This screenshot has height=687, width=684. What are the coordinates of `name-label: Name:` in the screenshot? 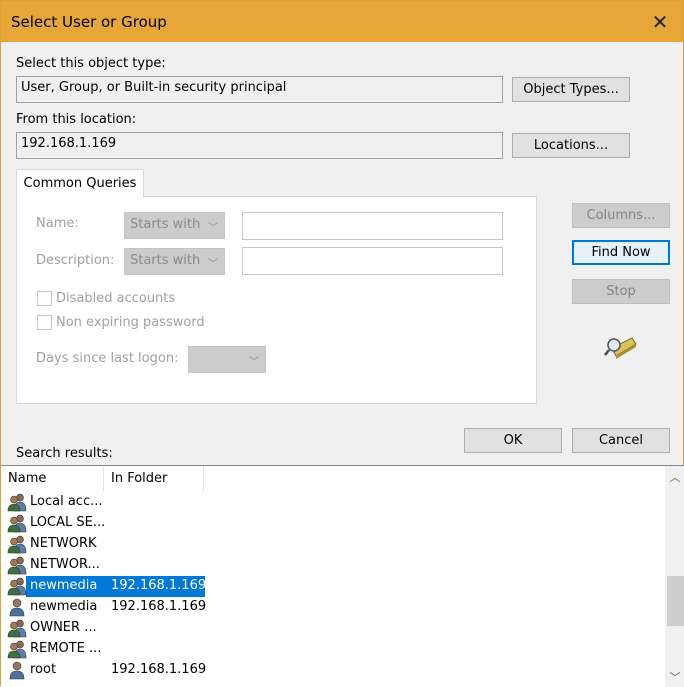 It's located at (57, 223).